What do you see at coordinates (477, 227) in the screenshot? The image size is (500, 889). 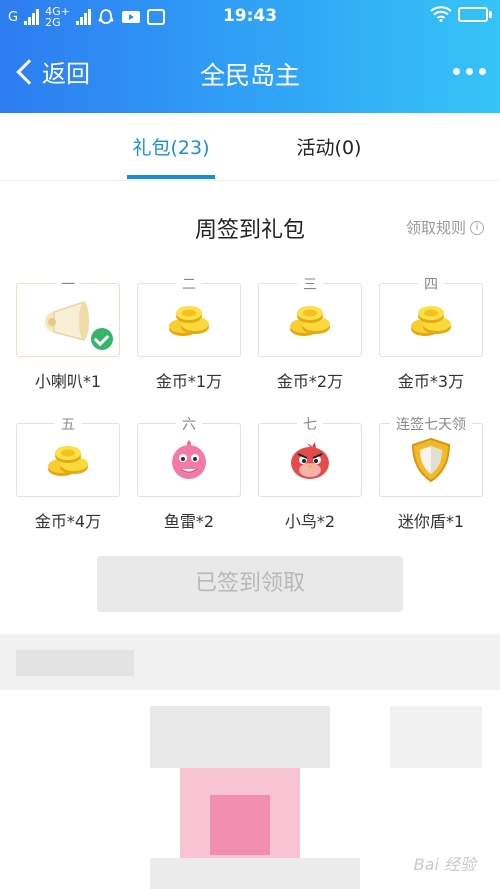 I see `info-icon: i` at bounding box center [477, 227].